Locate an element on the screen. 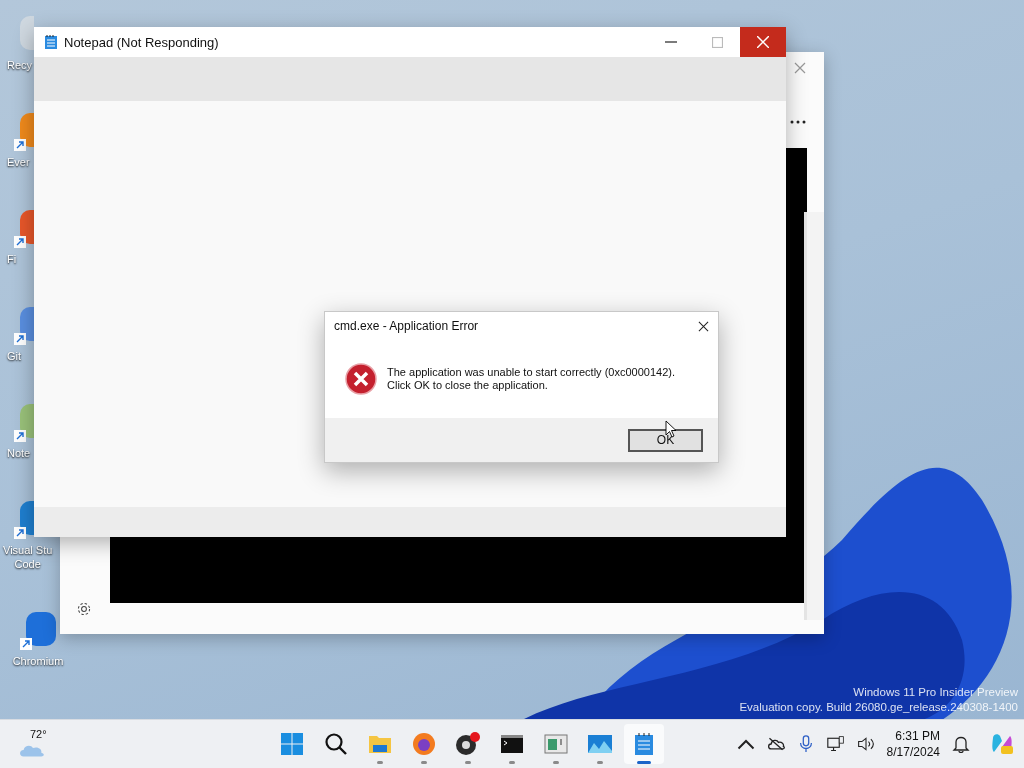  clock-time: 6:31 PM is located at coordinates (917, 736).